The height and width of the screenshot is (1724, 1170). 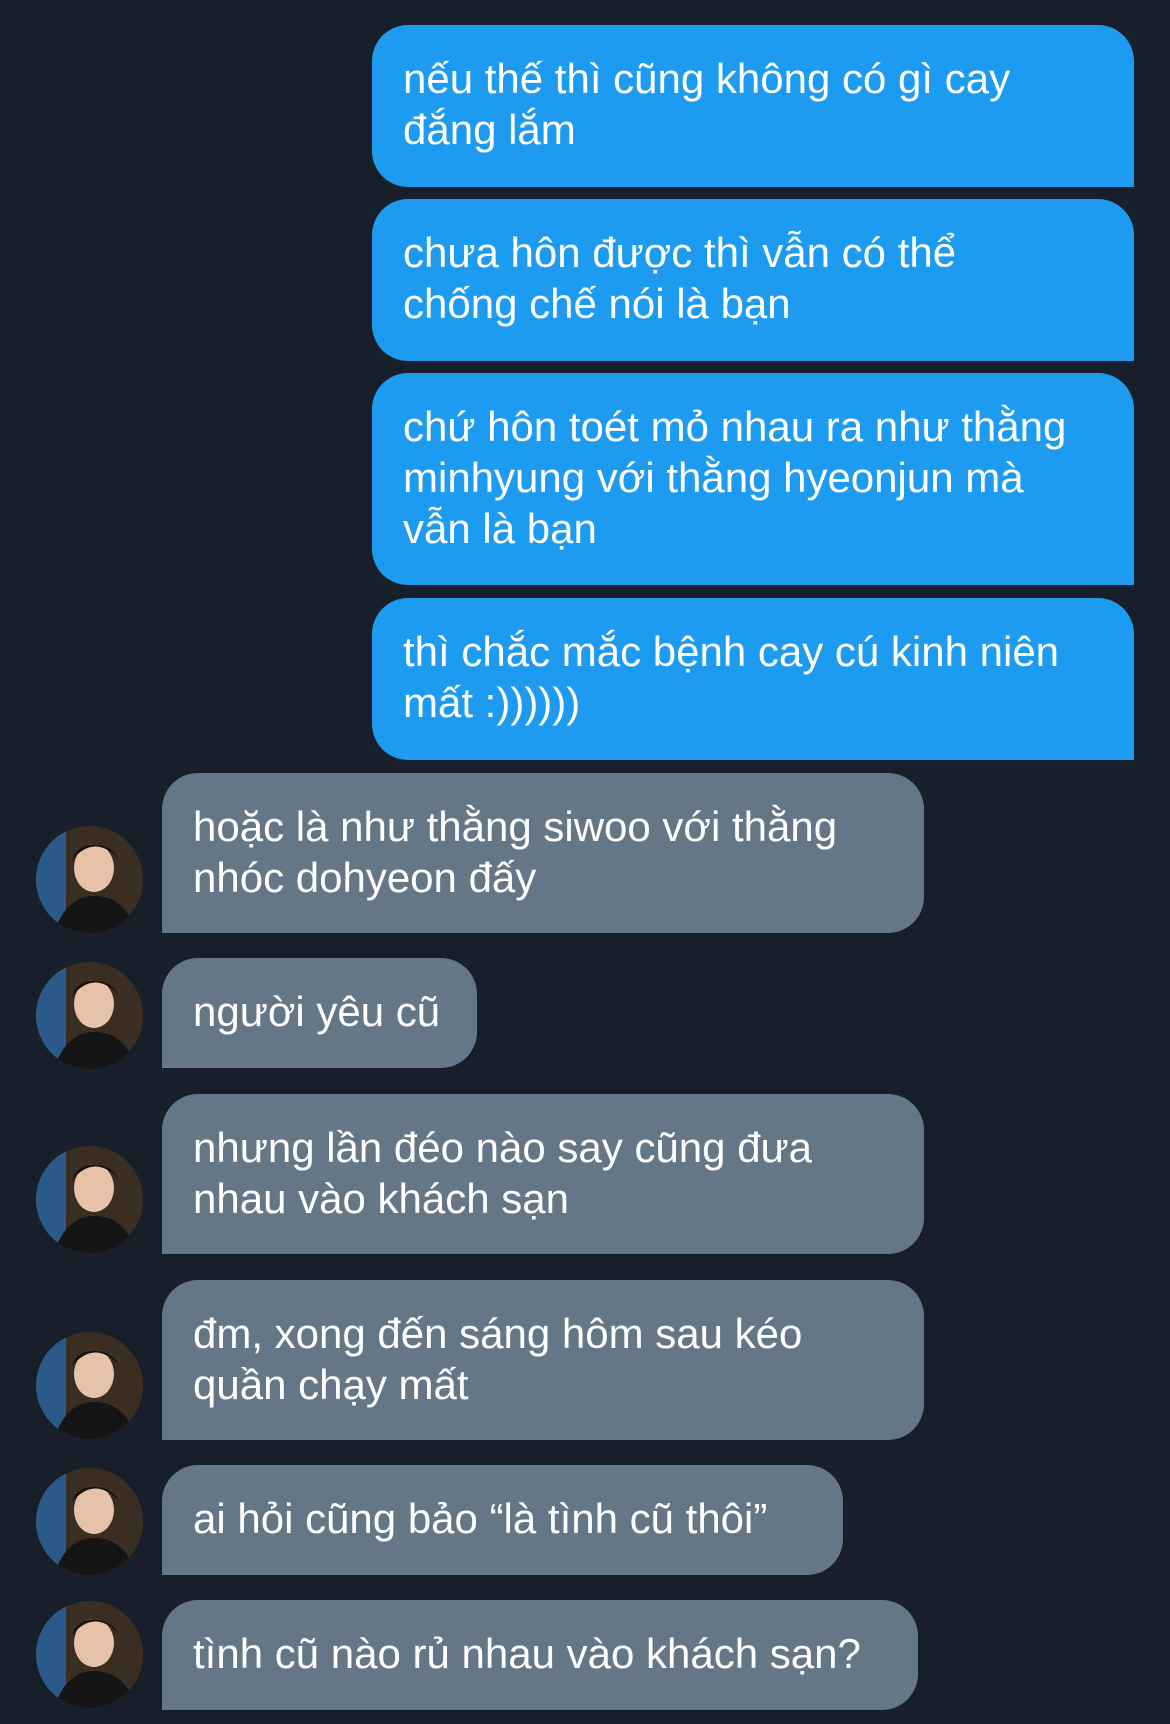 What do you see at coordinates (540, 1655) in the screenshot?
I see `incoming-message: tình cũ nào rủ nhau vào khách sạn?` at bounding box center [540, 1655].